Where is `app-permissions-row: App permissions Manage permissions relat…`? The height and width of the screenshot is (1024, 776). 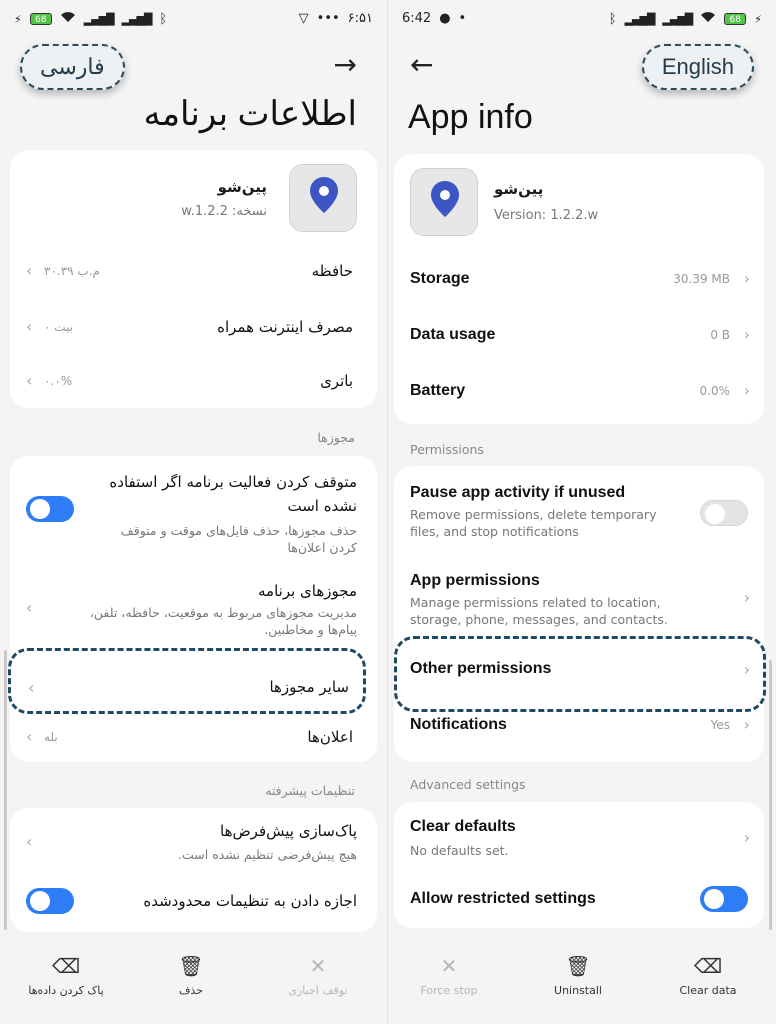 app-permissions-row: App permissions Manage permissions relat… is located at coordinates (579, 601).